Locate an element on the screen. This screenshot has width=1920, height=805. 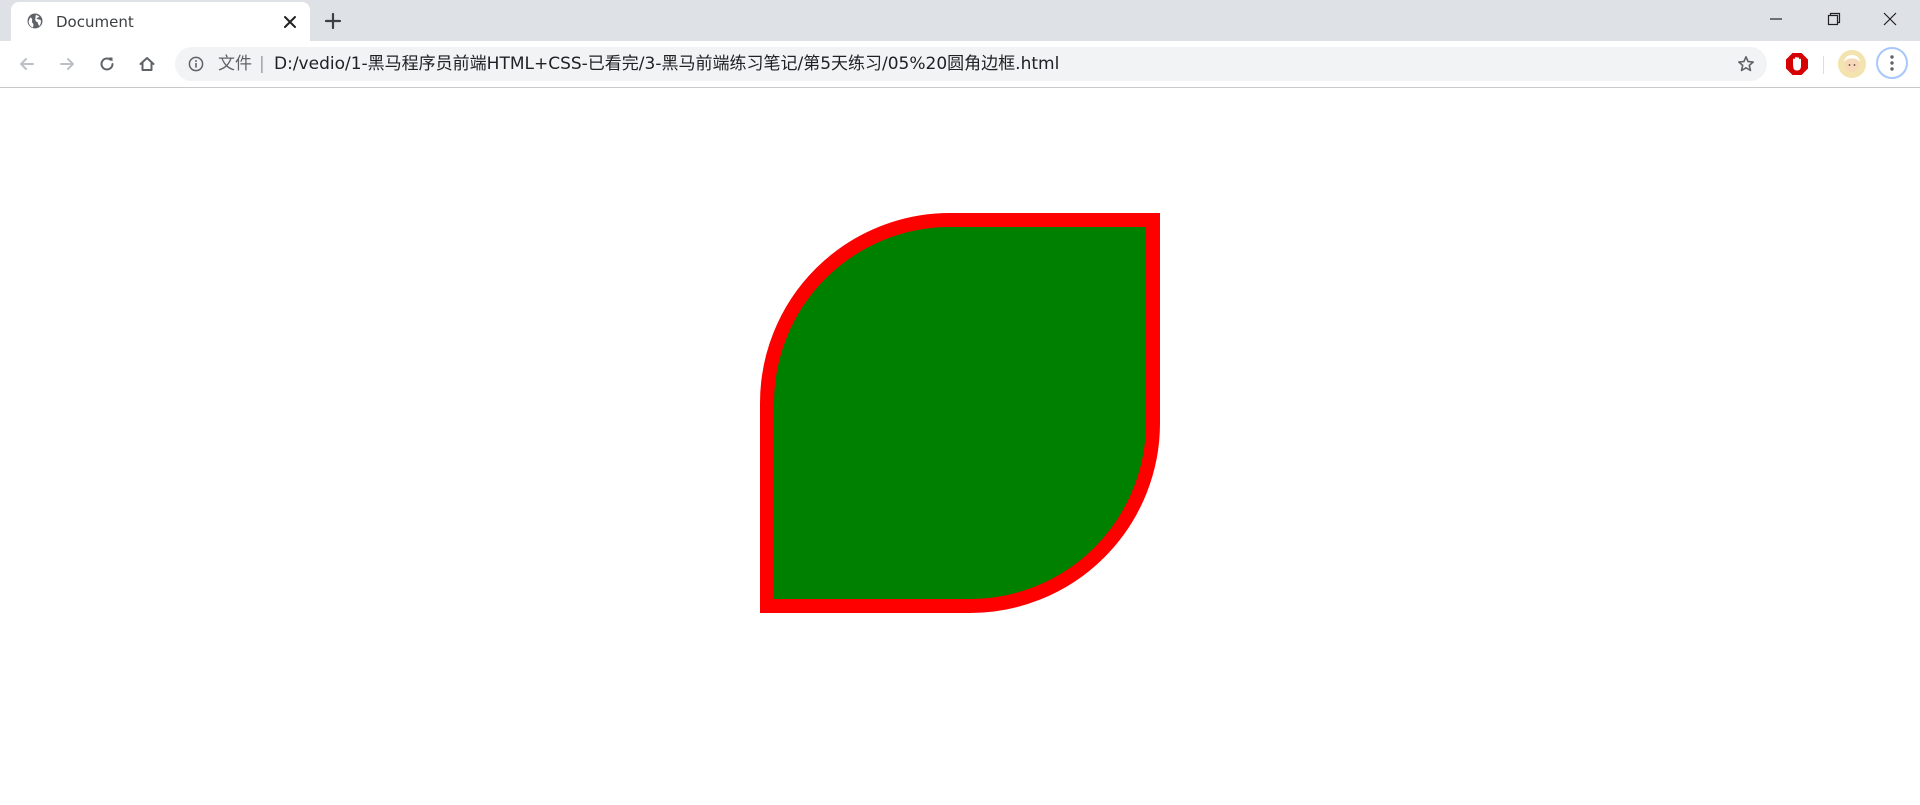
info-icon is located at coordinates (196, 64).